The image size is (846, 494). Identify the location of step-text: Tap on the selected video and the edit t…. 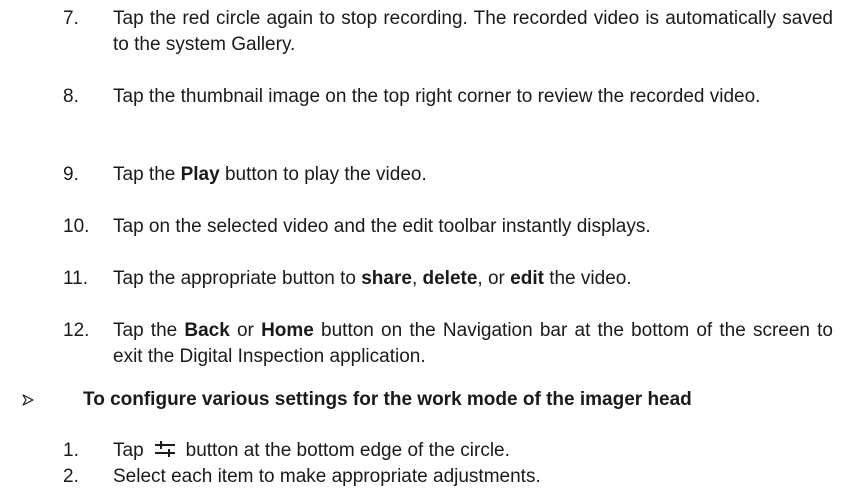
(382, 226).